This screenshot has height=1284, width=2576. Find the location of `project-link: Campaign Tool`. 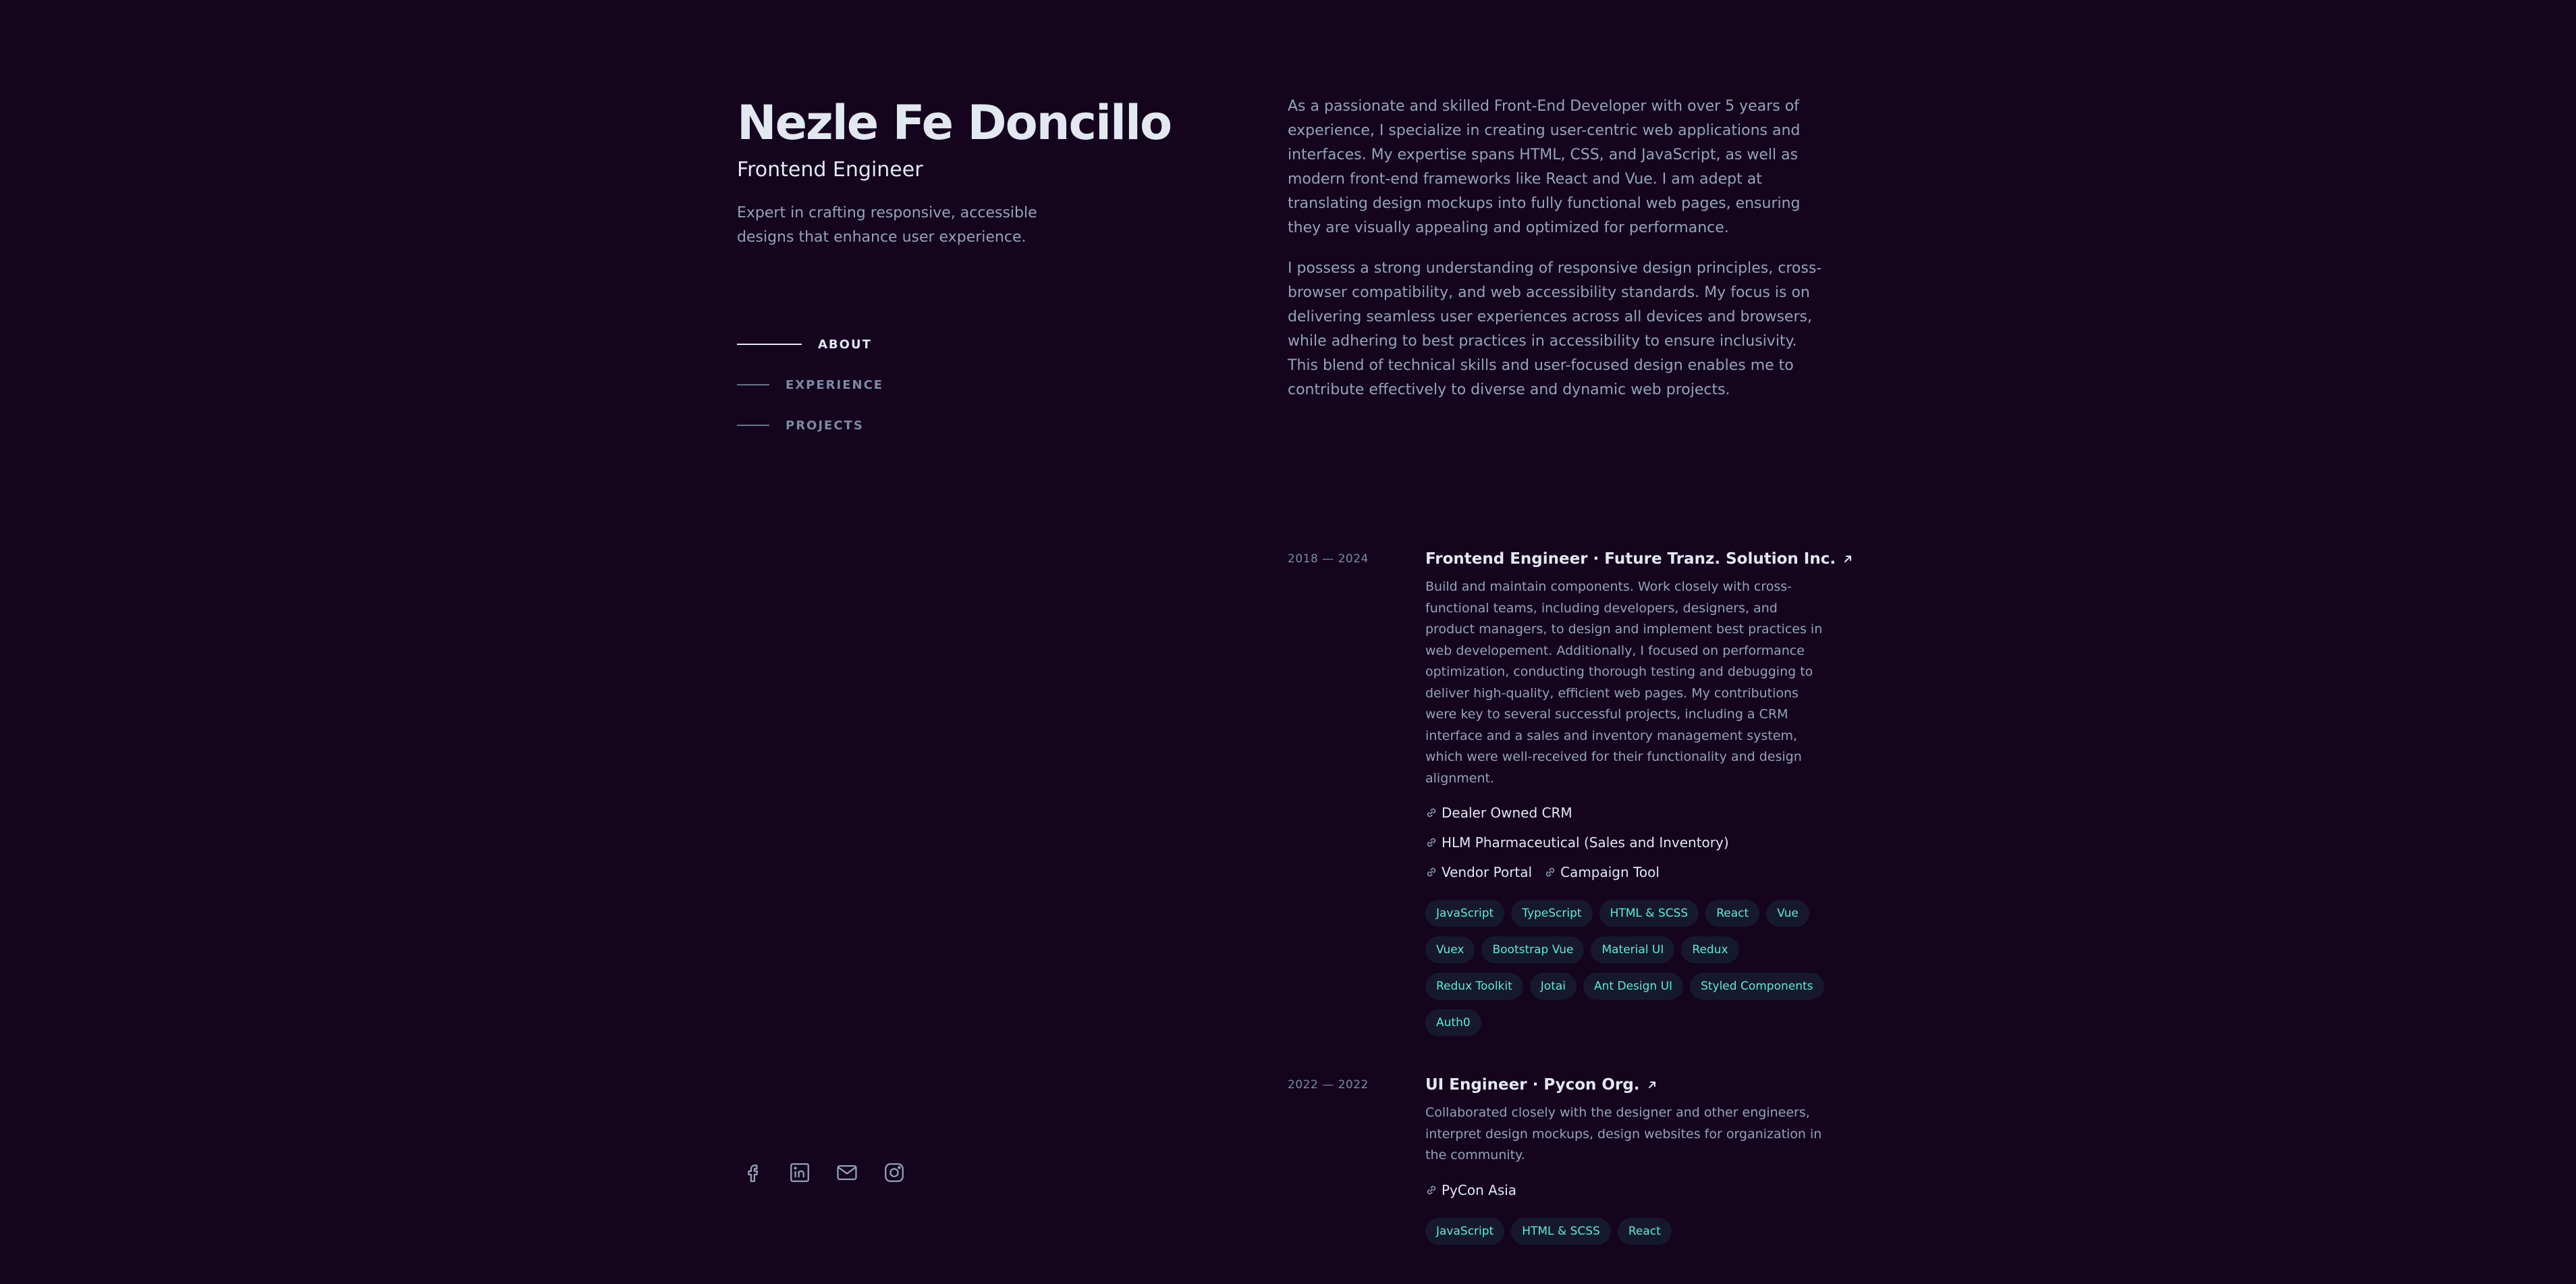

project-link: Campaign Tool is located at coordinates (1602, 872).